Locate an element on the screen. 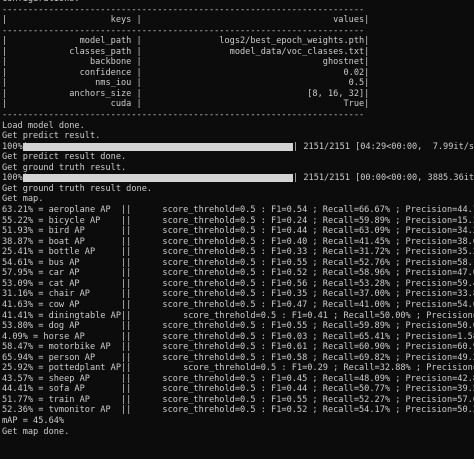 The height and width of the screenshot is (459, 474). config-header: | keys | values| is located at coordinates (186, 20).